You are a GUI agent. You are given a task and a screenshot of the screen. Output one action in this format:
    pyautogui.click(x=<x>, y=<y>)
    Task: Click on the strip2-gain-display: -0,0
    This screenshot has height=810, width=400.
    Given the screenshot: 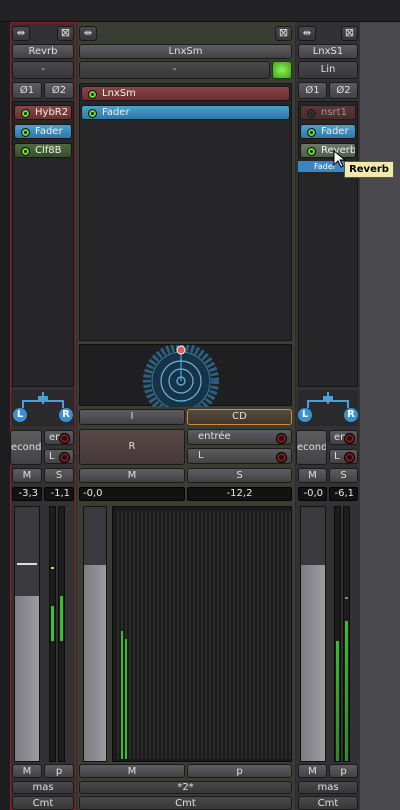 What is the action you would take?
    pyautogui.click(x=132, y=494)
    